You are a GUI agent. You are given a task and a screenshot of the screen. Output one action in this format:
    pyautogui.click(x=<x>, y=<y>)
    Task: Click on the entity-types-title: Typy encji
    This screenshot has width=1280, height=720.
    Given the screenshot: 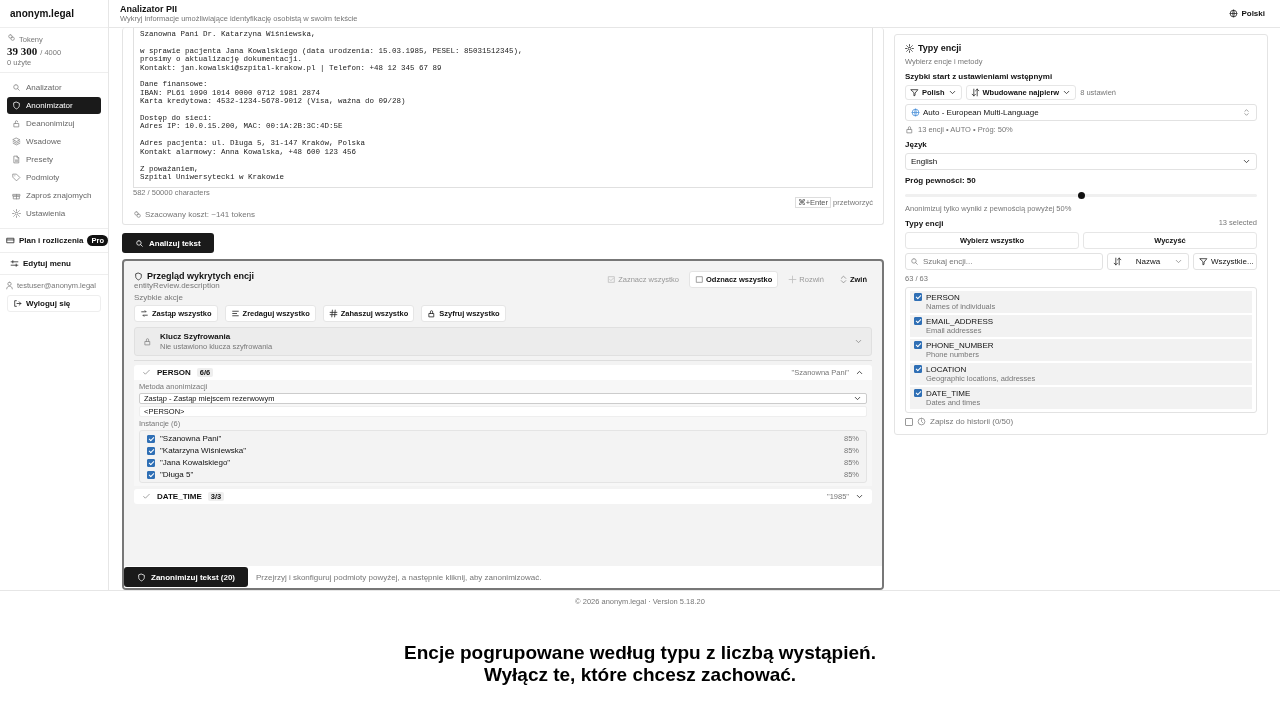 What is the action you would take?
    pyautogui.click(x=940, y=48)
    